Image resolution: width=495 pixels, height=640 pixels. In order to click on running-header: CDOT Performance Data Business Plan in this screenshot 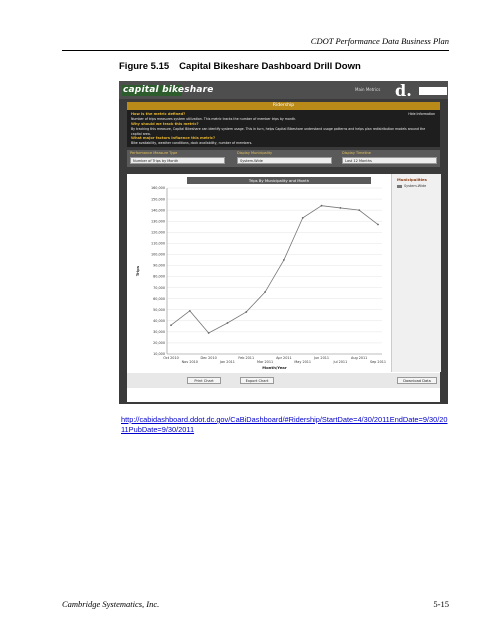, I will do `click(379, 41)`.